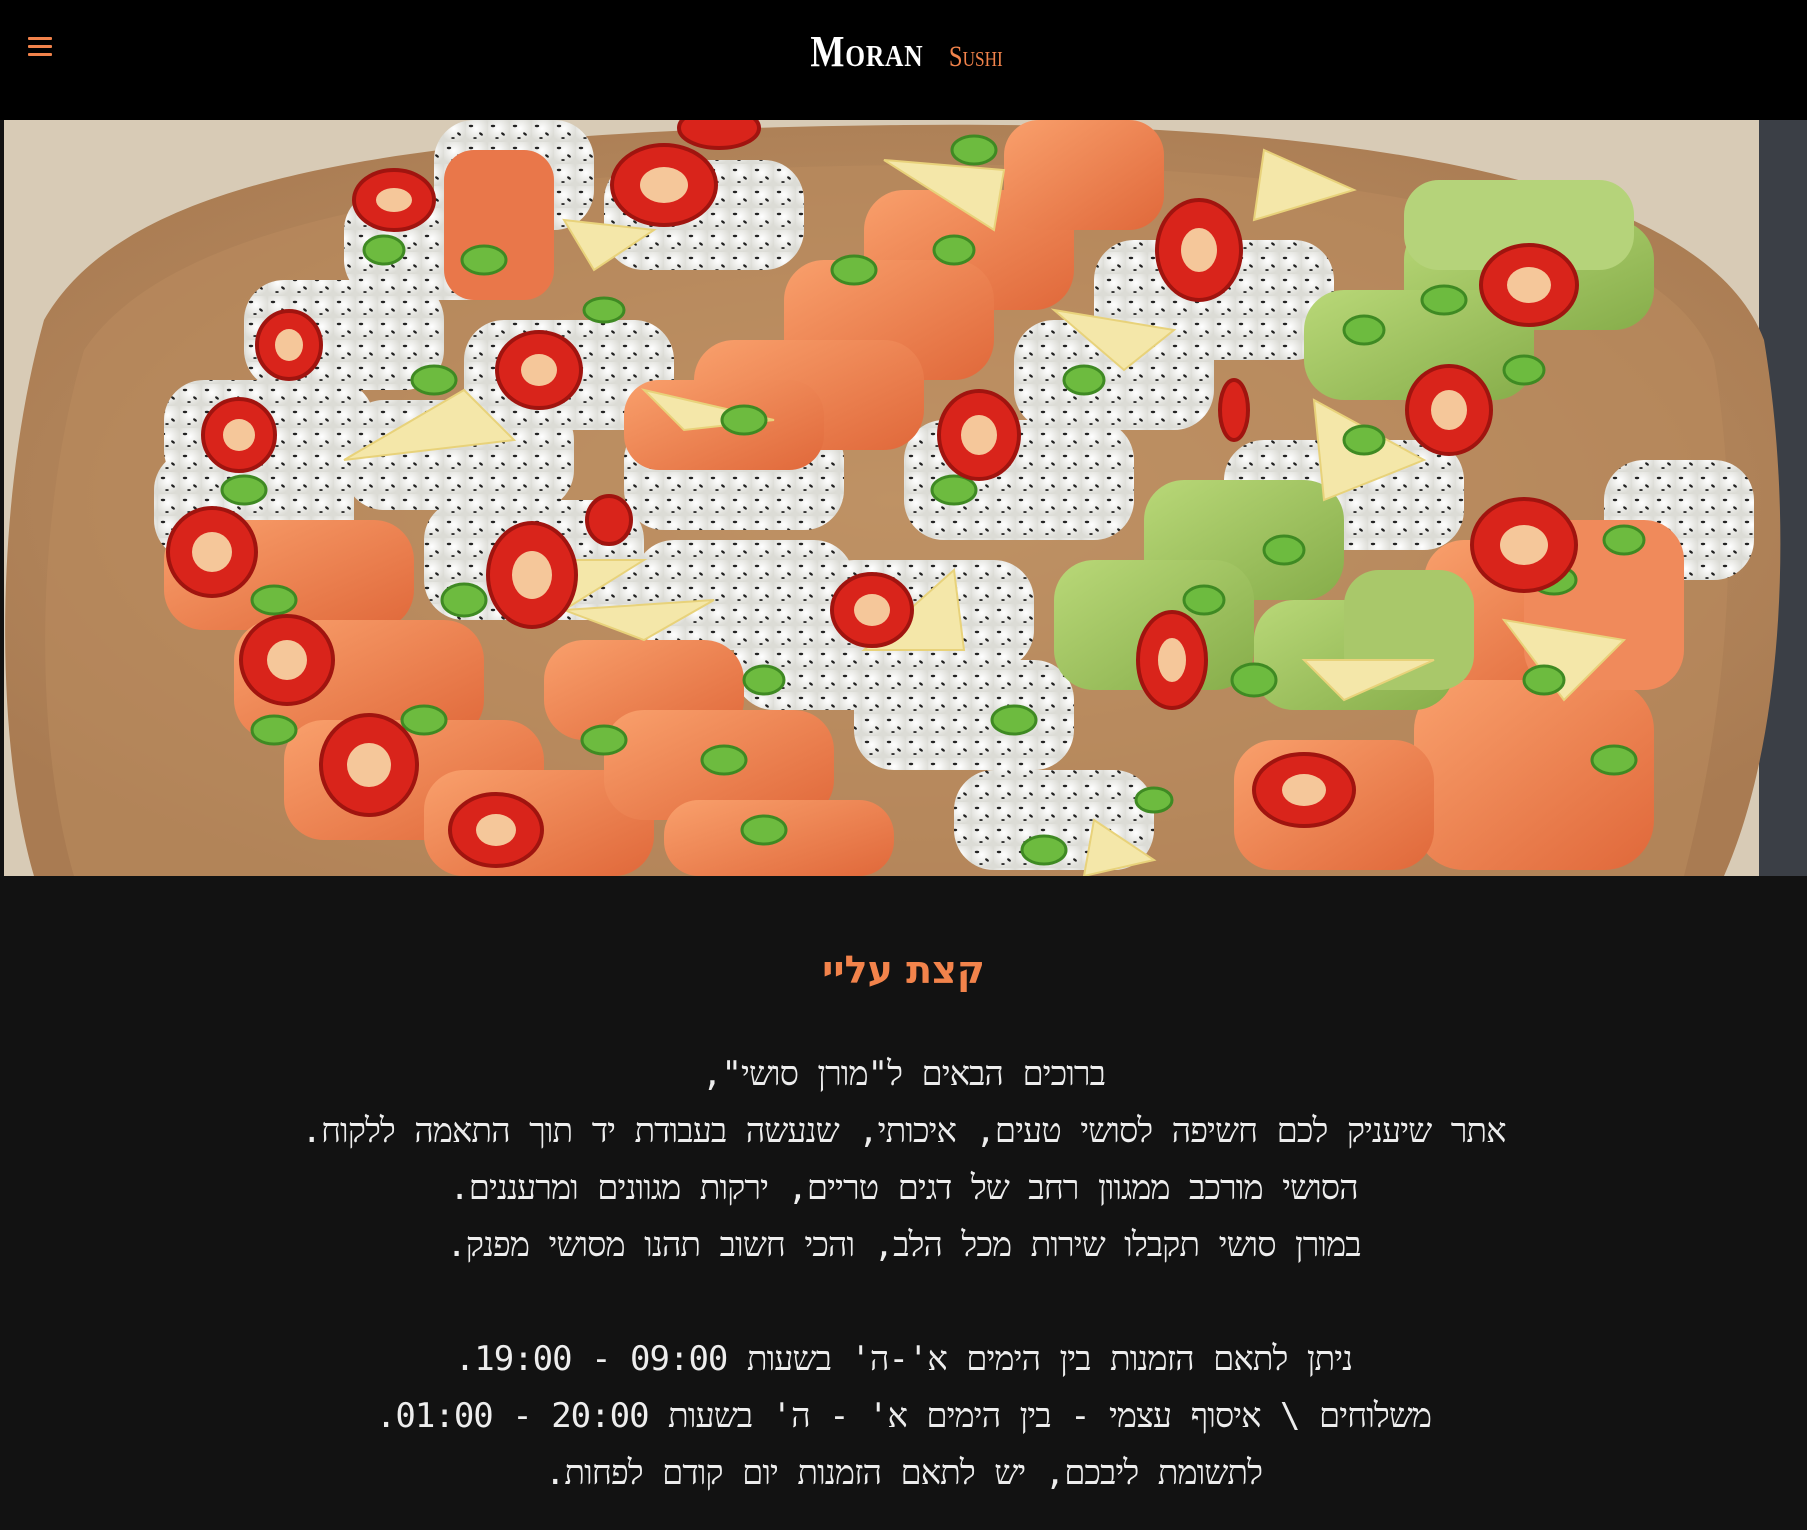 This screenshot has width=1807, height=1530. What do you see at coordinates (867, 51) in the screenshot?
I see `logo-brand: Moran` at bounding box center [867, 51].